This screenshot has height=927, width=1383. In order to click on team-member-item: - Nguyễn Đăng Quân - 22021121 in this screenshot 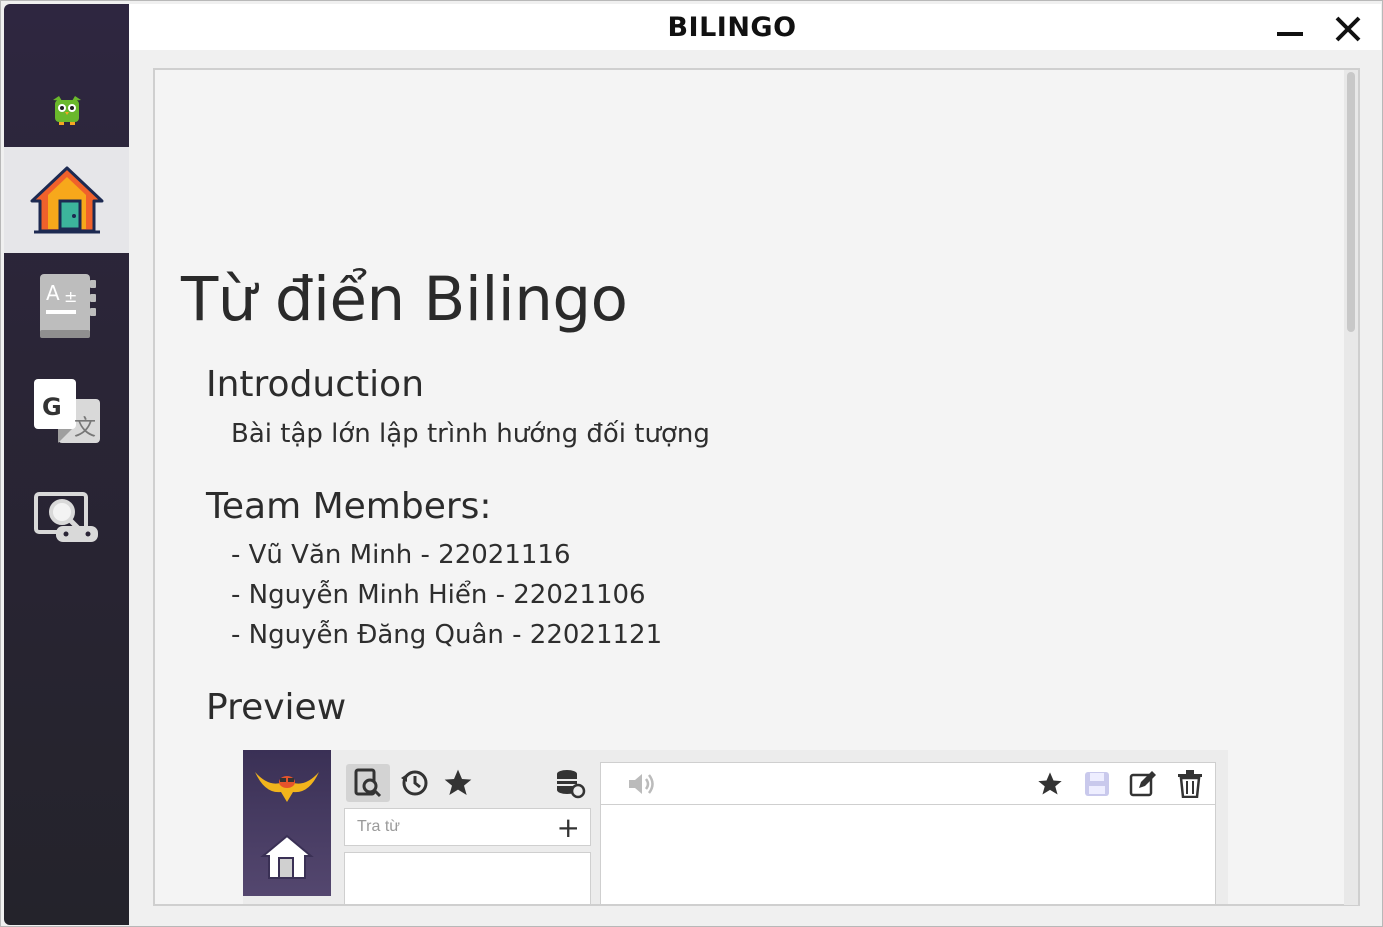, I will do `click(447, 635)`.